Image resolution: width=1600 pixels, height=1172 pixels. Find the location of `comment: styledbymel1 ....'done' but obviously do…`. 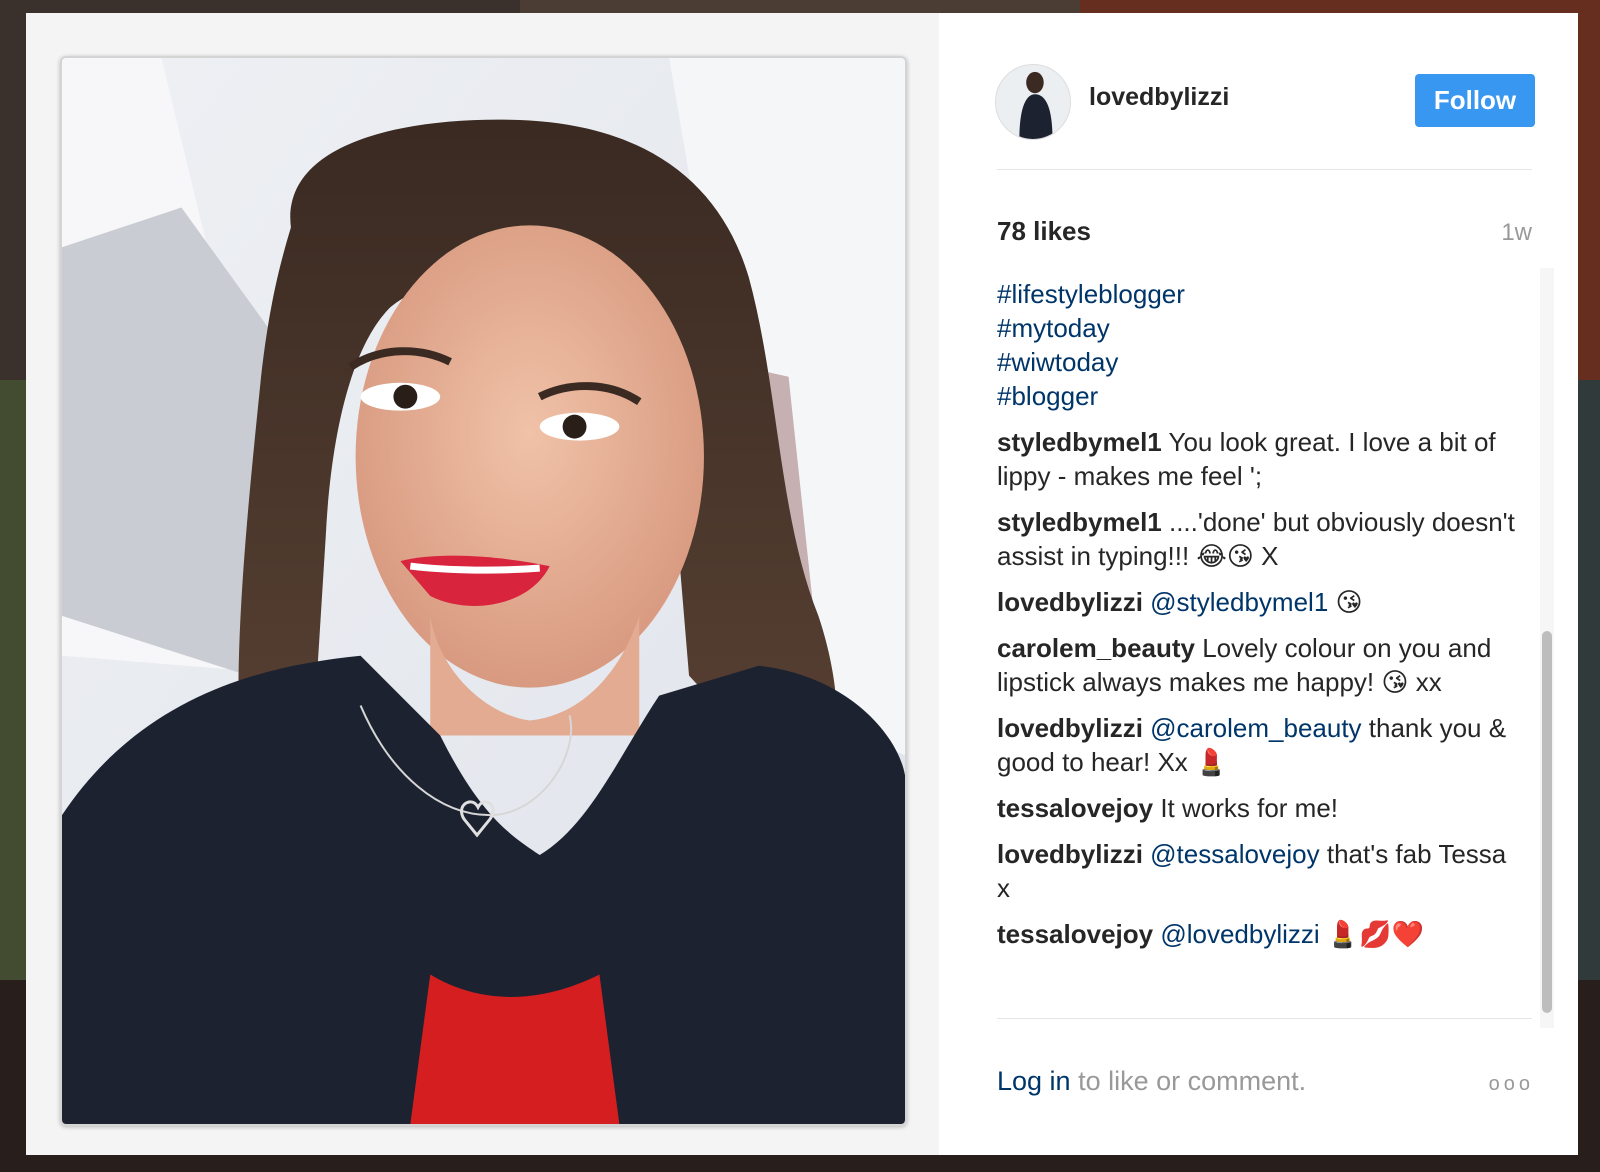

comment: styledbymel1 ....'done' but obviously do… is located at coordinates (1257, 539).